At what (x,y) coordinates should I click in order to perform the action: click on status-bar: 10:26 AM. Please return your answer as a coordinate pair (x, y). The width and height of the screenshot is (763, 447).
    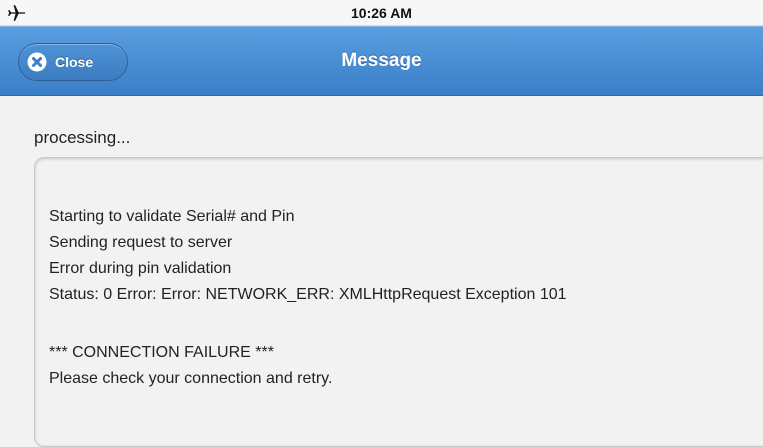
    Looking at the image, I should click on (381, 13).